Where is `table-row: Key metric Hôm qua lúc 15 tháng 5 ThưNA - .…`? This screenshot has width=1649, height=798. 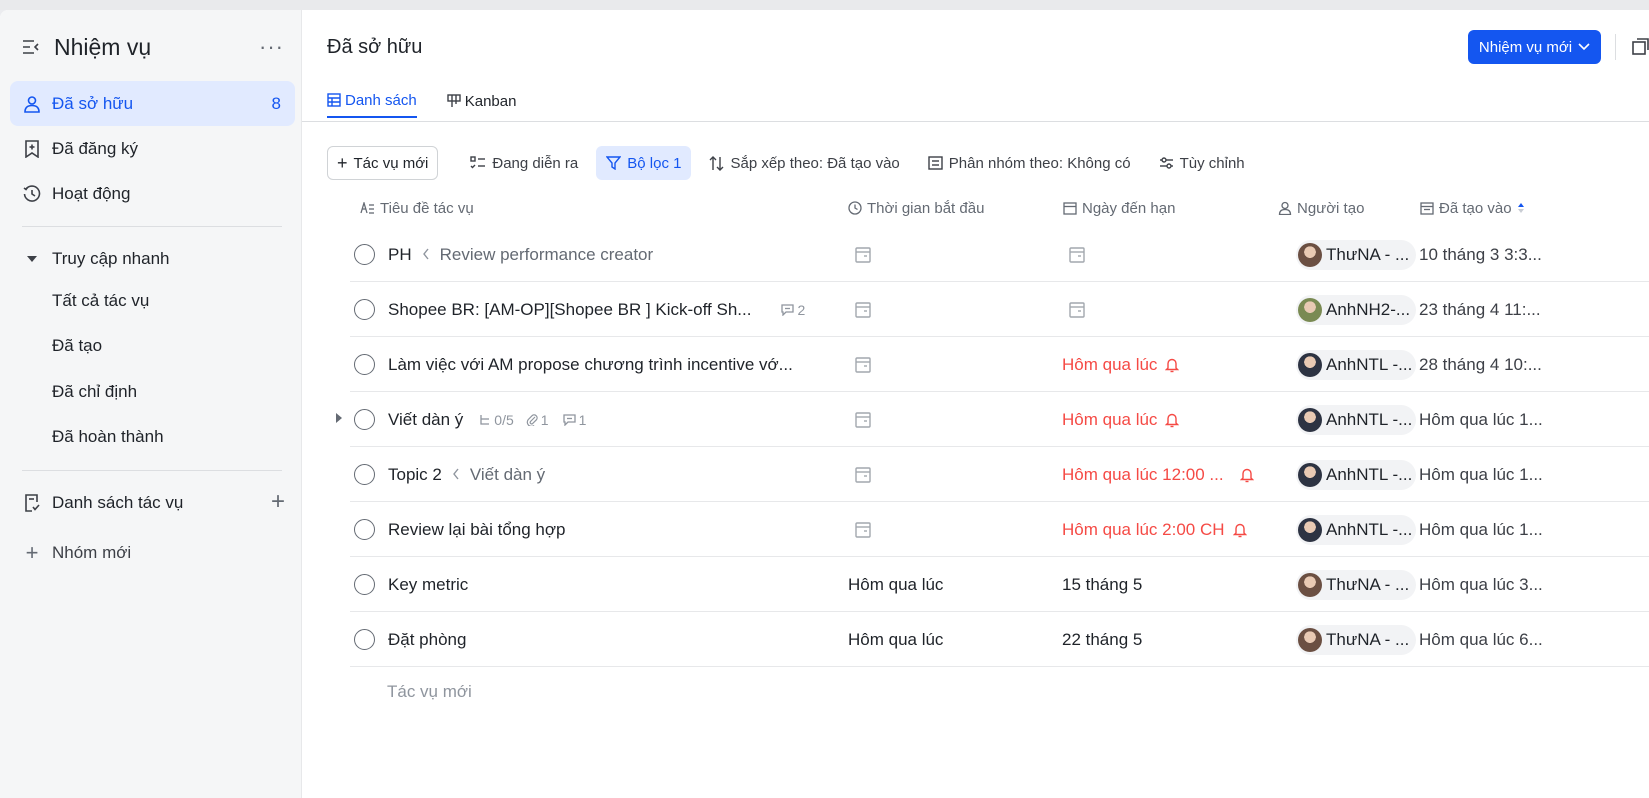 table-row: Key metric Hôm qua lúc 15 tháng 5 ThưNA - .… is located at coordinates (999, 584).